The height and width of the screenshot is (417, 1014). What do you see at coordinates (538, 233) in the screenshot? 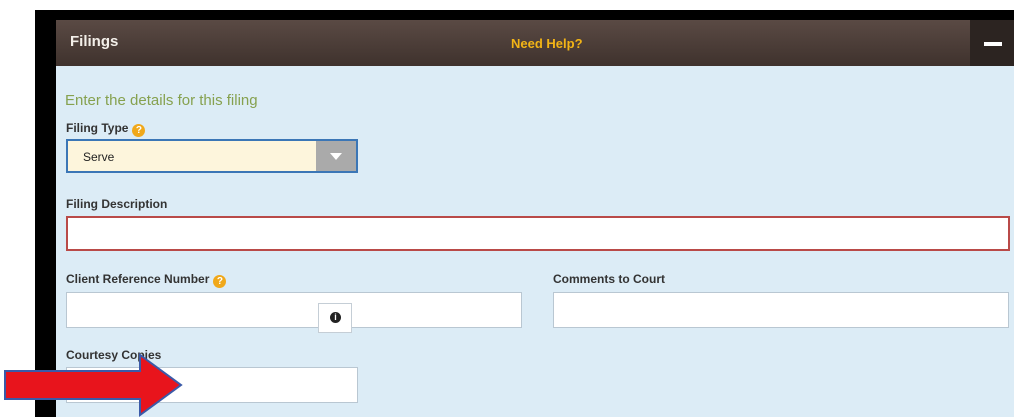
I see `filing-description-input` at bounding box center [538, 233].